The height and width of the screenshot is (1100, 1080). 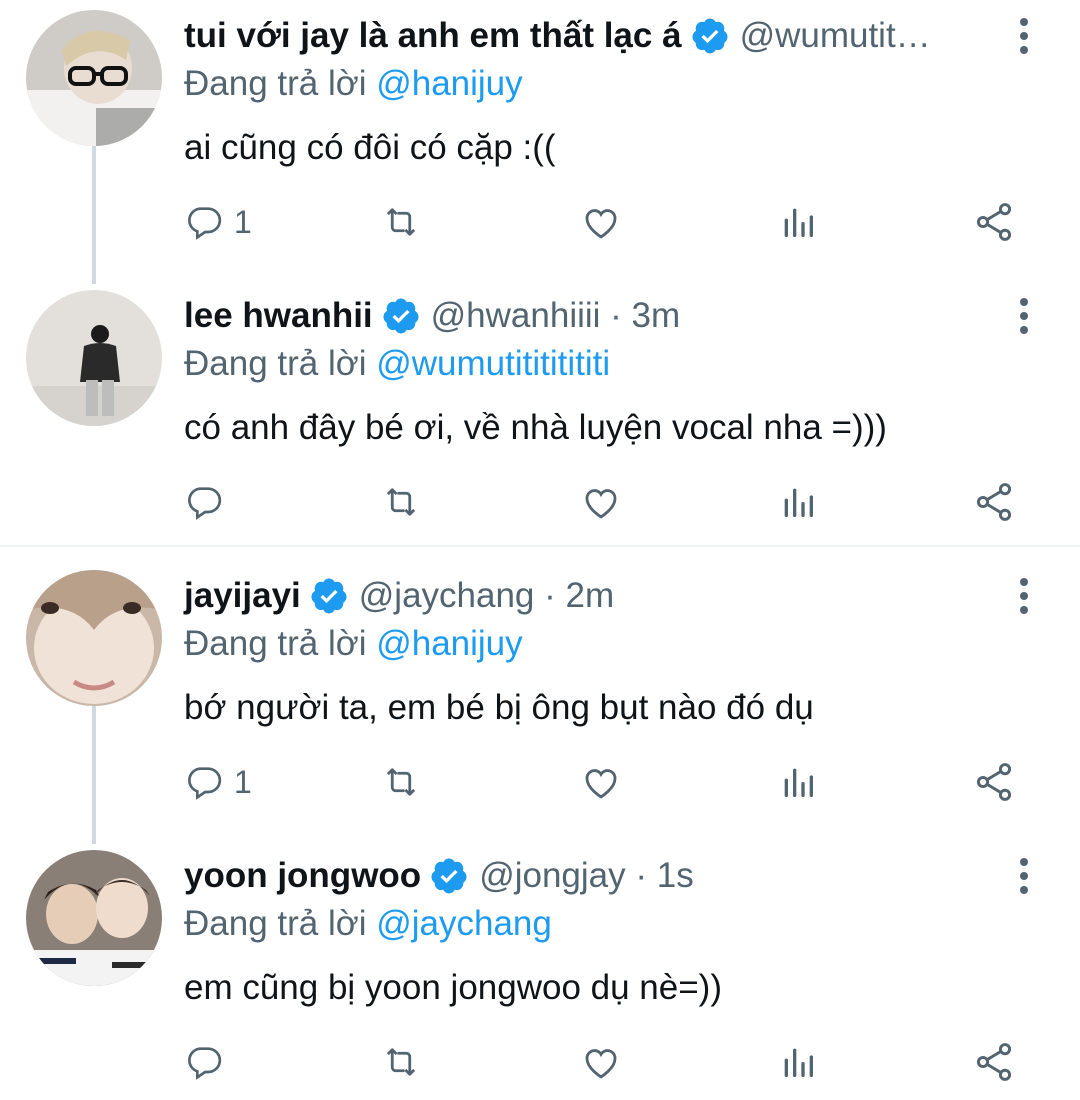 What do you see at coordinates (370, 147) in the screenshot?
I see `tweet-text: ai cũng có đôi có cặp :((` at bounding box center [370, 147].